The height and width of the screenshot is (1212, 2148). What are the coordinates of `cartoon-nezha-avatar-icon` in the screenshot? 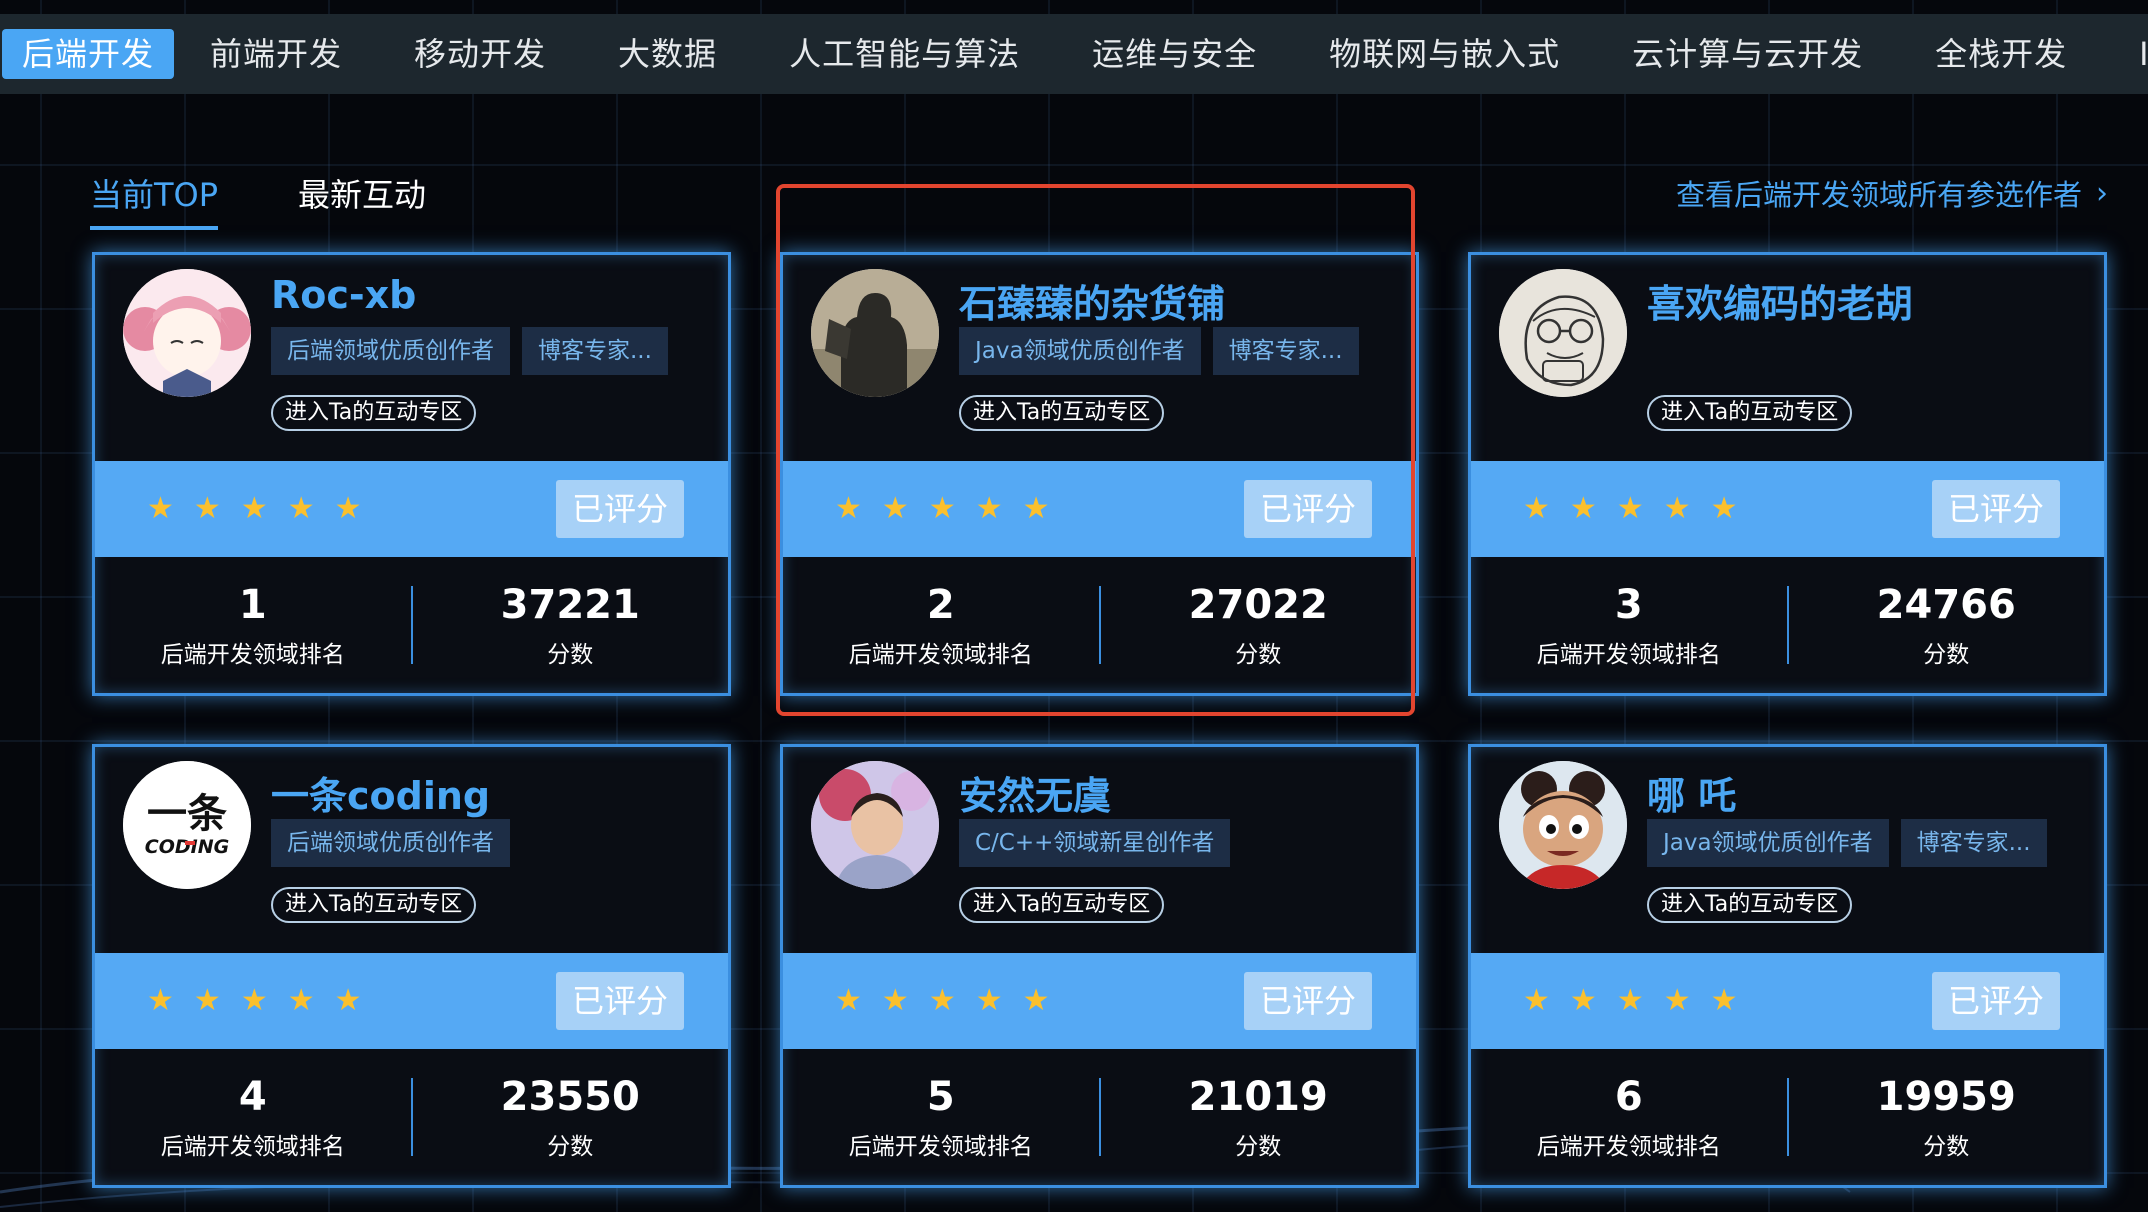 It's located at (1563, 825).